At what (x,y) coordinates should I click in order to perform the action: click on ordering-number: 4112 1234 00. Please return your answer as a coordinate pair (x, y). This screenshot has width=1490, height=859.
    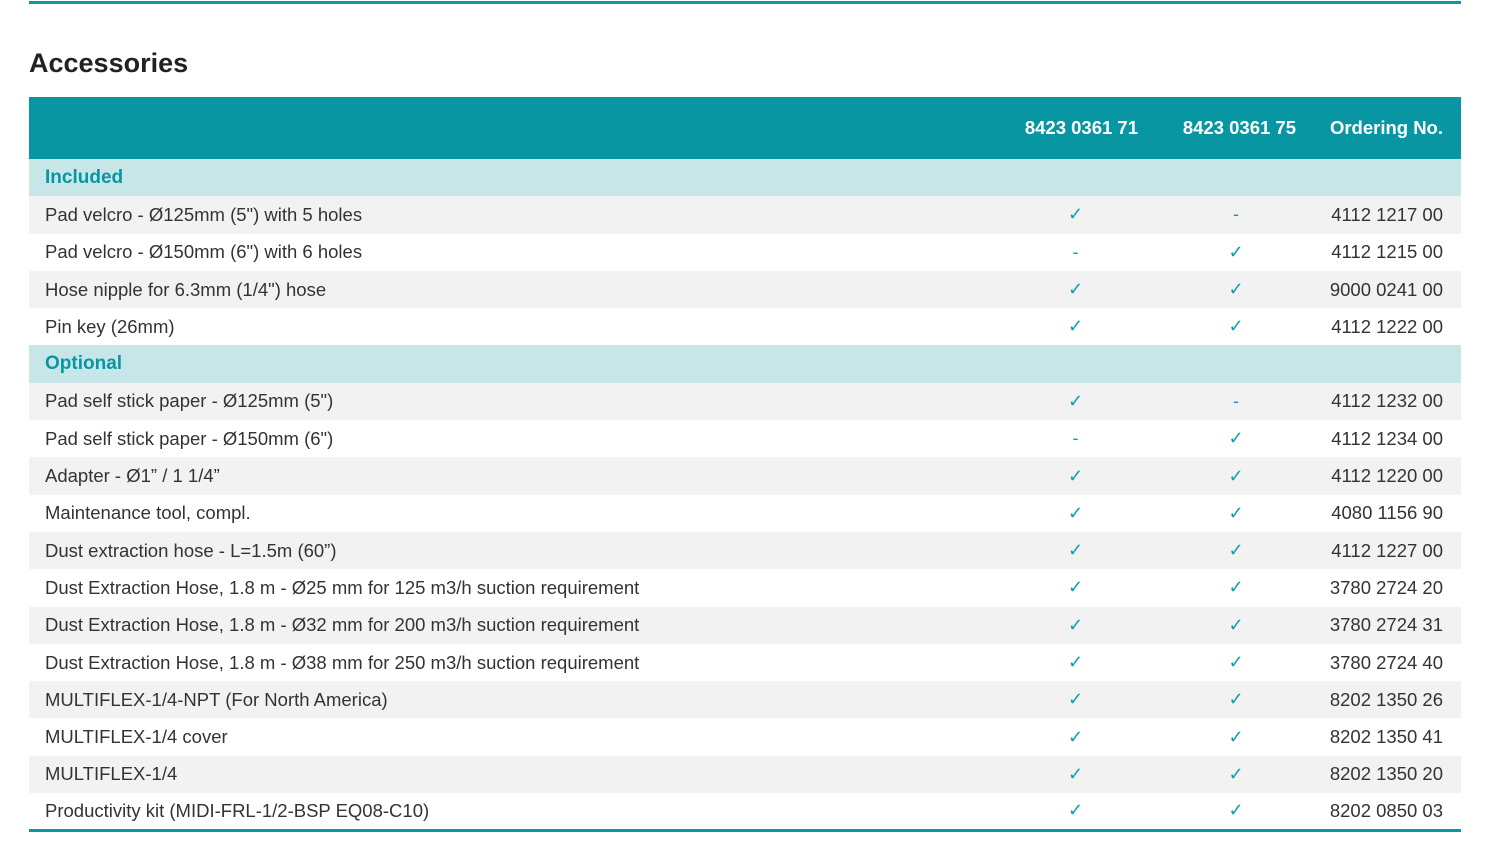
    Looking at the image, I should click on (1387, 438).